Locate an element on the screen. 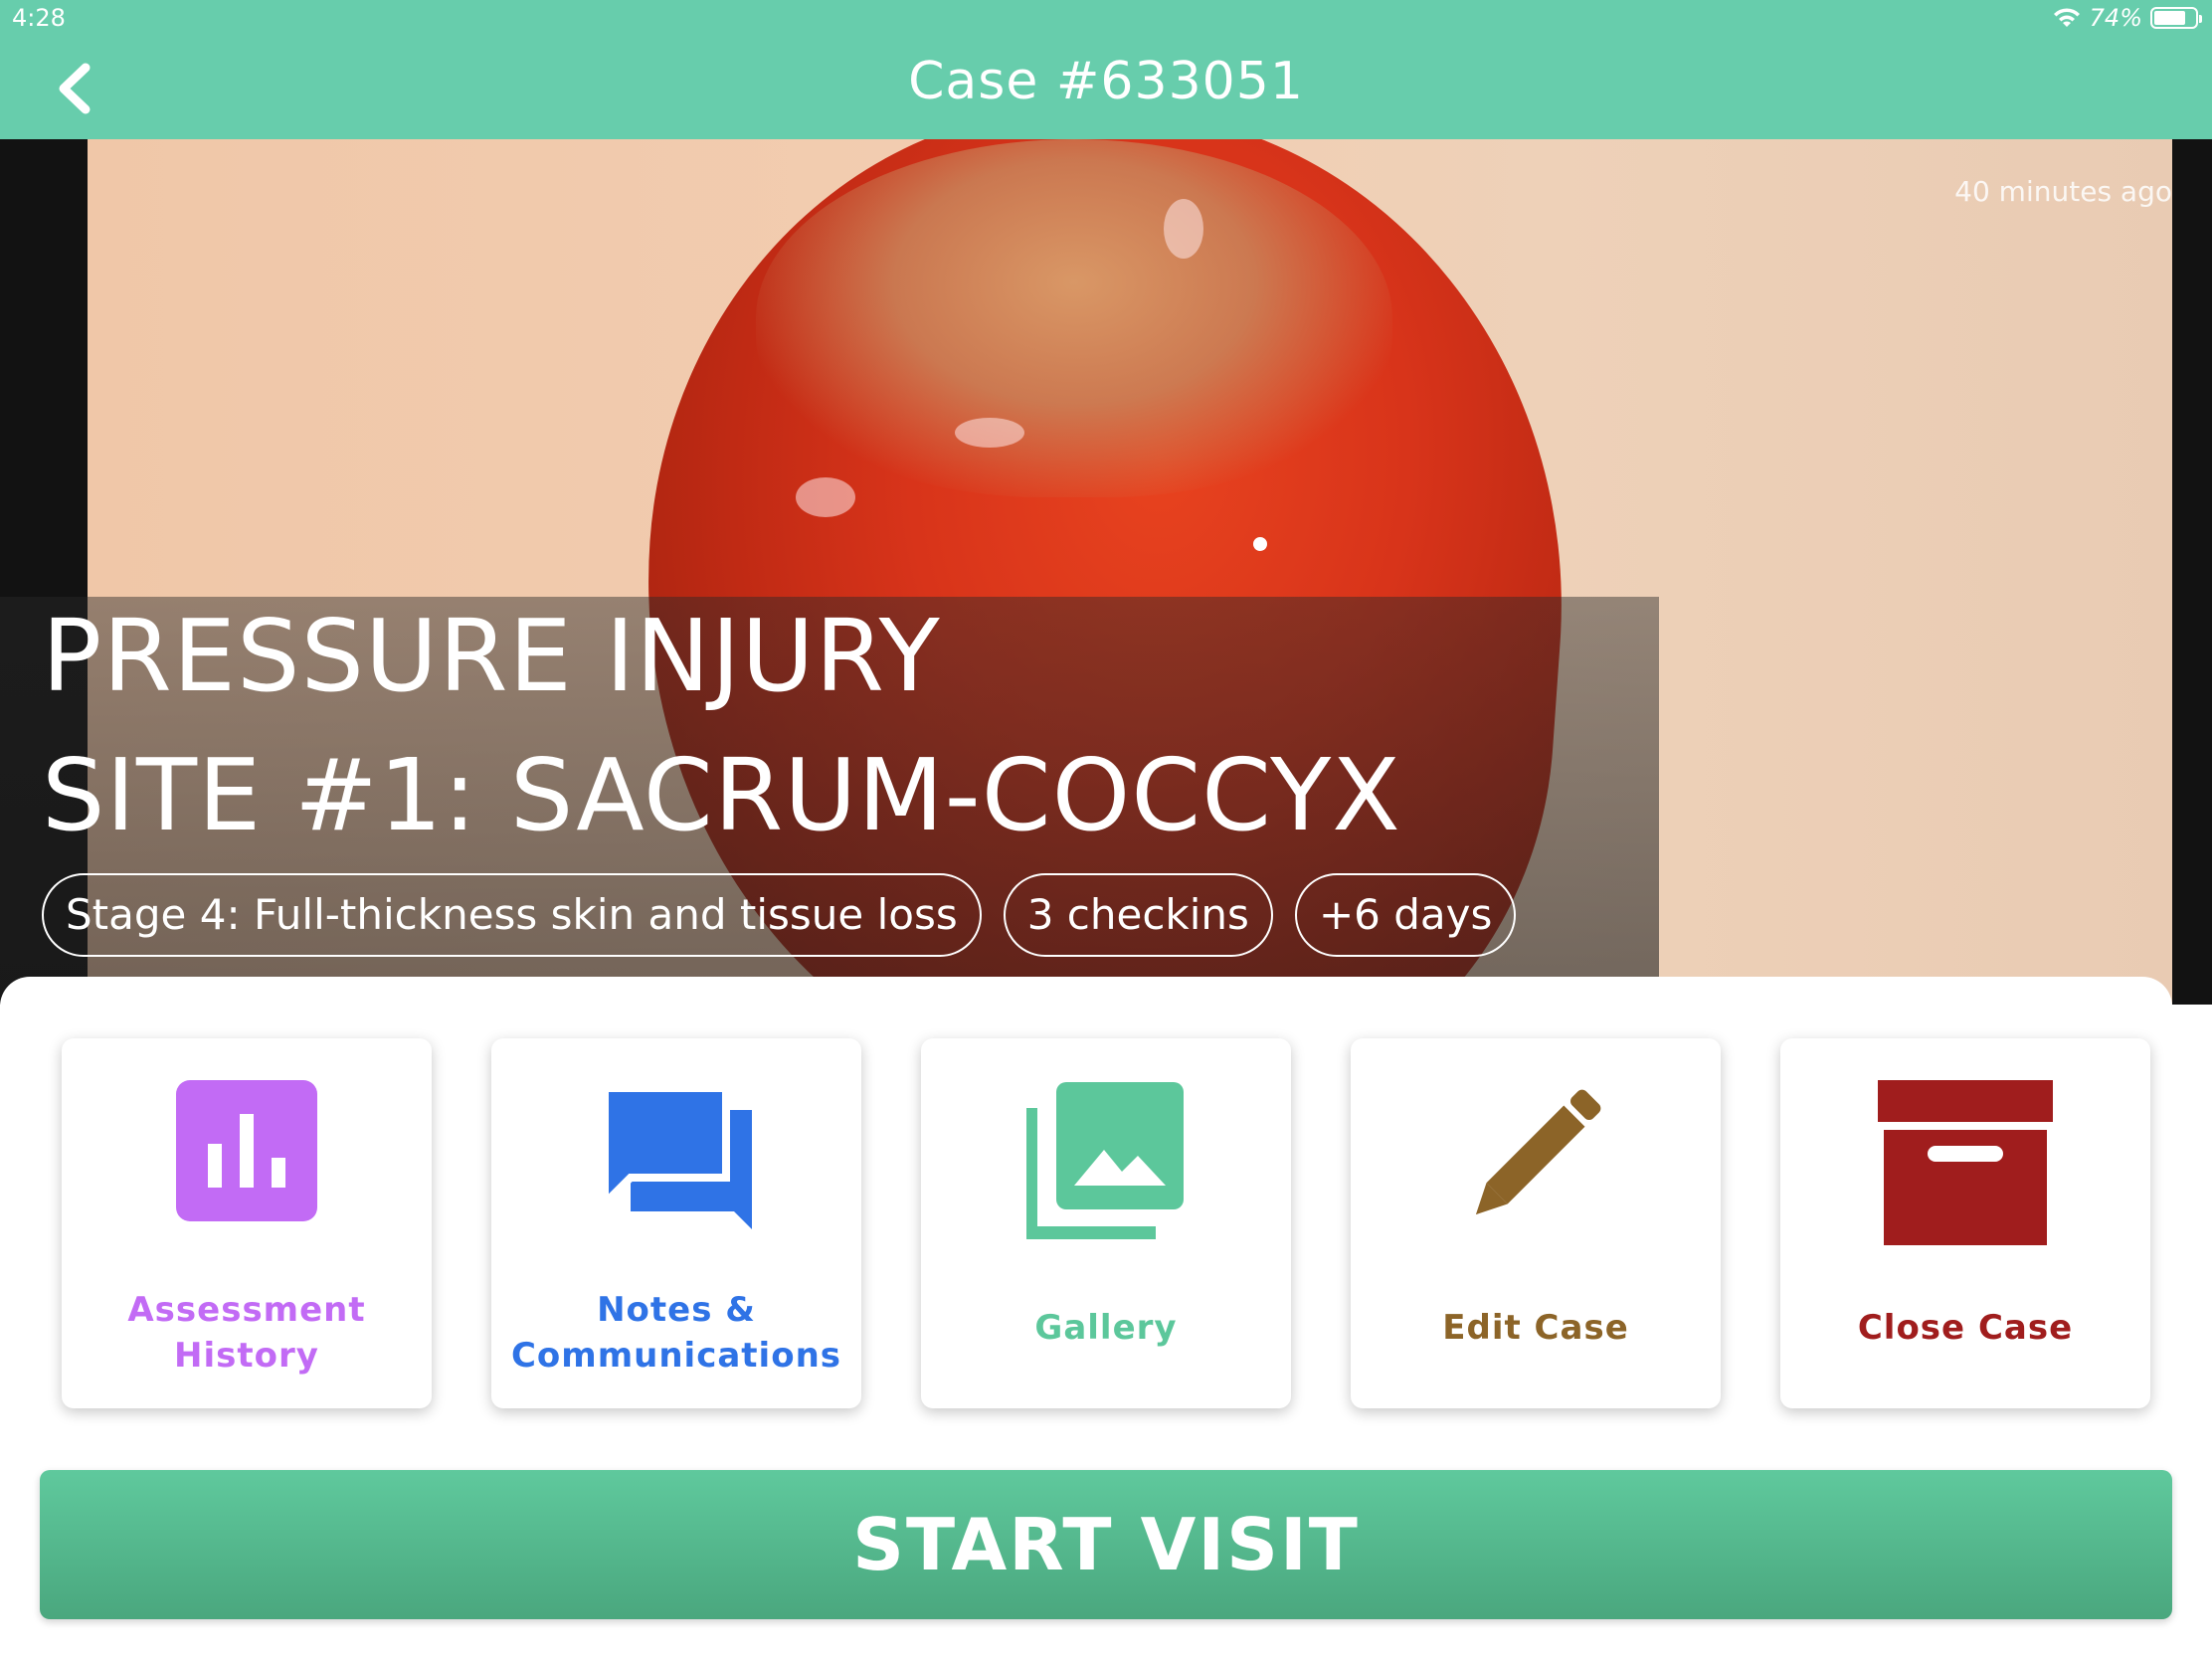 This screenshot has width=2212, height=1659. close-case-button: Close Case is located at coordinates (1965, 1223).